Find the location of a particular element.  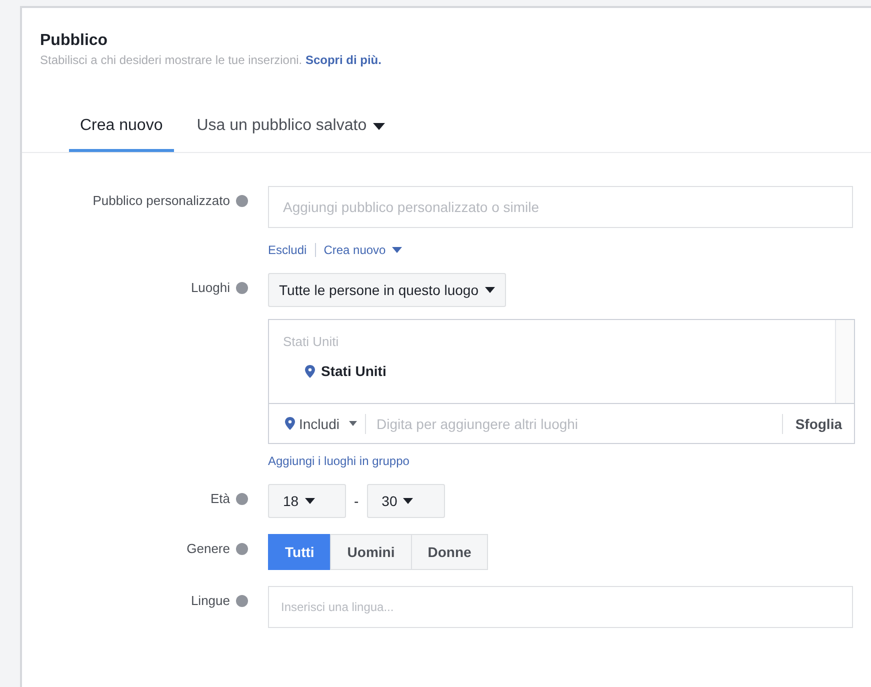

browse-button: Sfoglia is located at coordinates (818, 424).